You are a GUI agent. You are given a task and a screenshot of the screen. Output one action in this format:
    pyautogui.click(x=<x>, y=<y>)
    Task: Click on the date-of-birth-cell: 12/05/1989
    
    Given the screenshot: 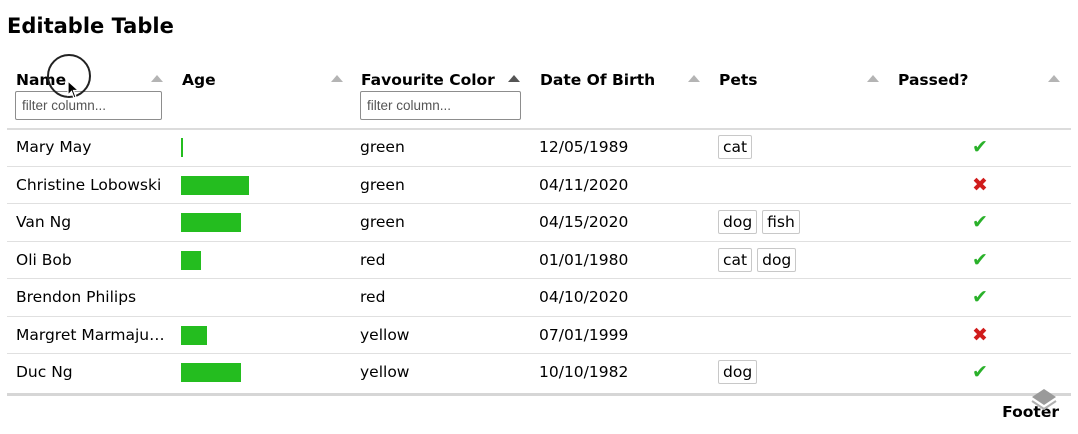 What is the action you would take?
    pyautogui.click(x=583, y=147)
    